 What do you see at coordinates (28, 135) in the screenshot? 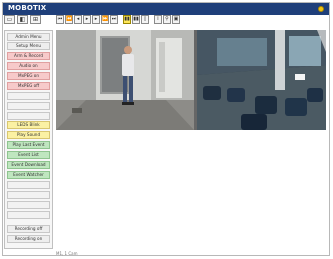
I see `play-sound-button: Play Sound` at bounding box center [28, 135].